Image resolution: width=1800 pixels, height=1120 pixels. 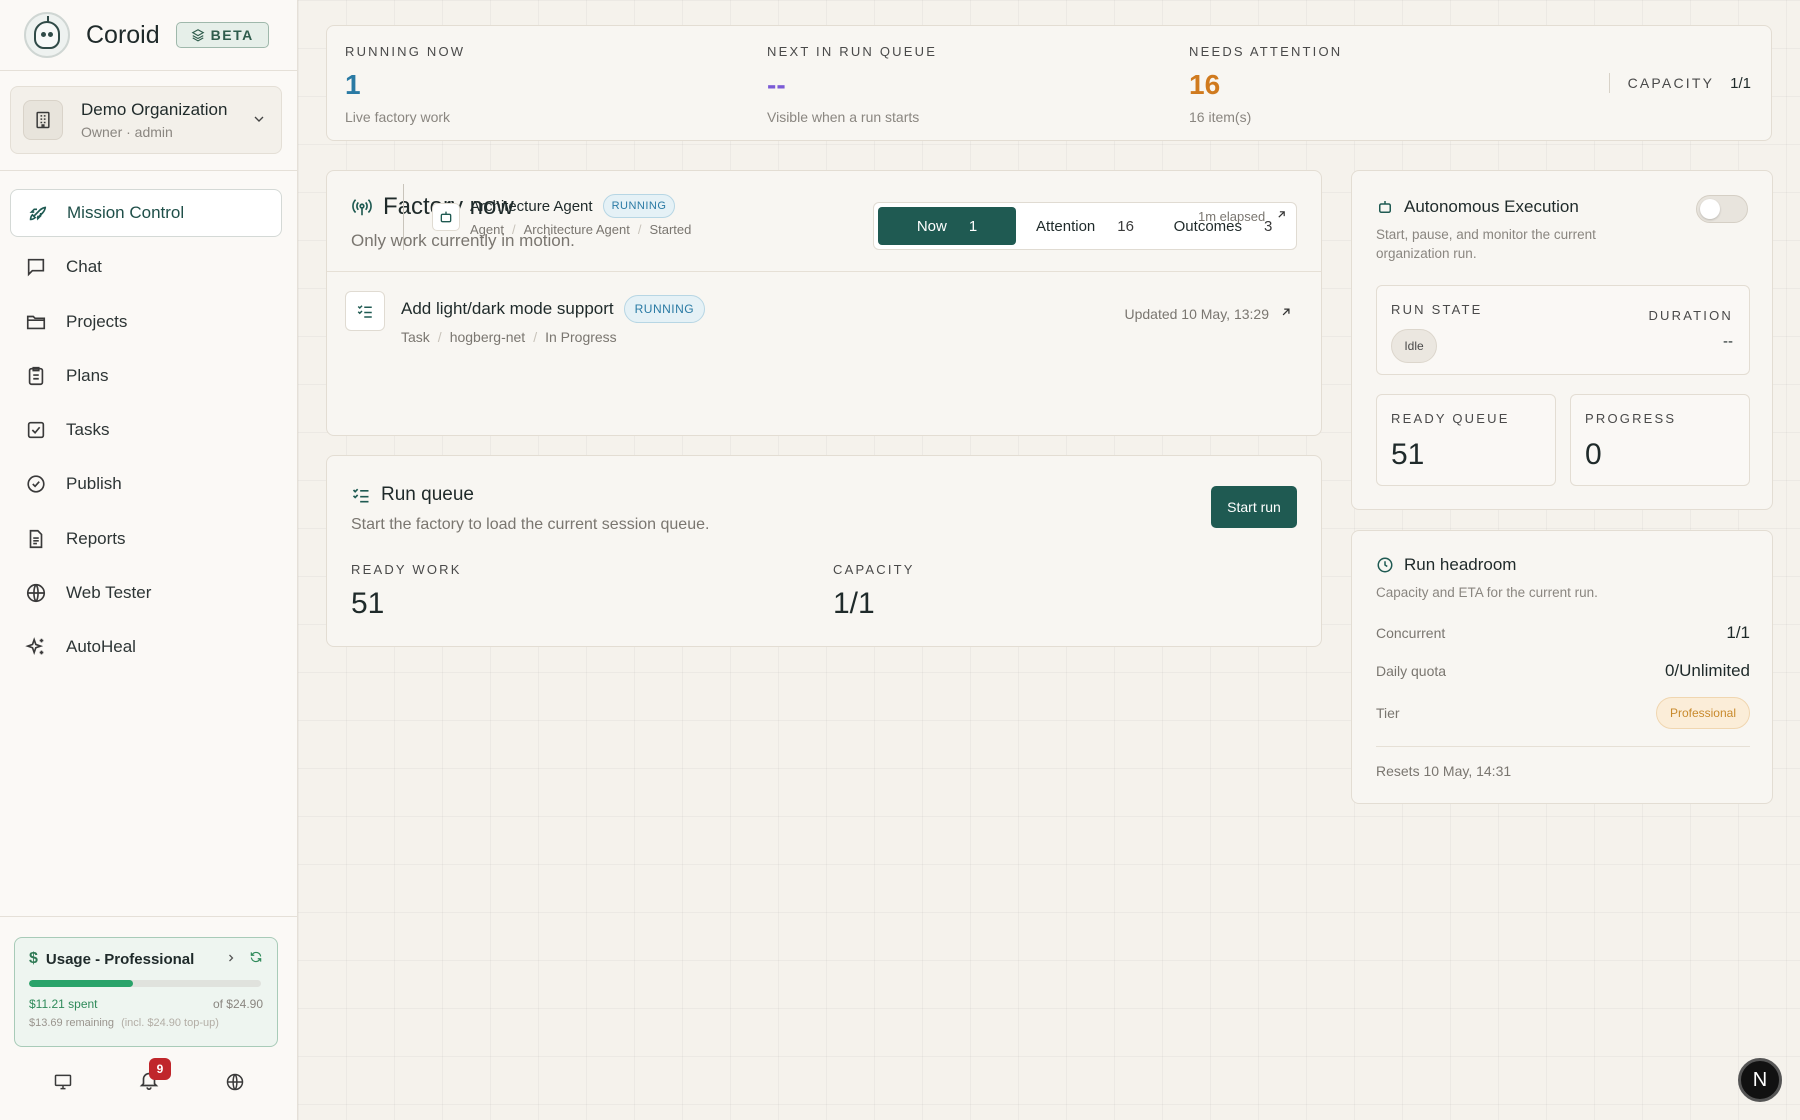 What do you see at coordinates (36, 376) in the screenshot?
I see `clipboard-icon` at bounding box center [36, 376].